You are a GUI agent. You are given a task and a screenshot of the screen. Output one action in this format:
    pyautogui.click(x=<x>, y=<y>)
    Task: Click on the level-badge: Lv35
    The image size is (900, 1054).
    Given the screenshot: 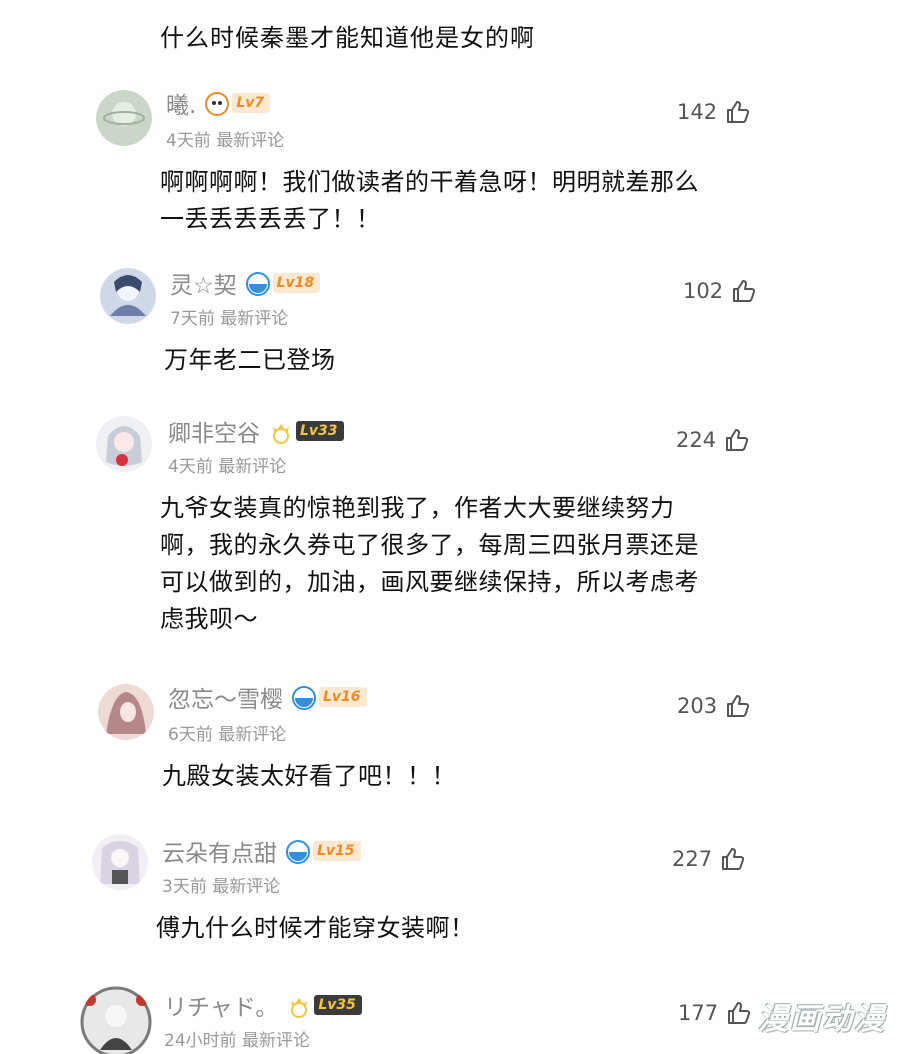 What is the action you would take?
    pyautogui.click(x=324, y=1005)
    